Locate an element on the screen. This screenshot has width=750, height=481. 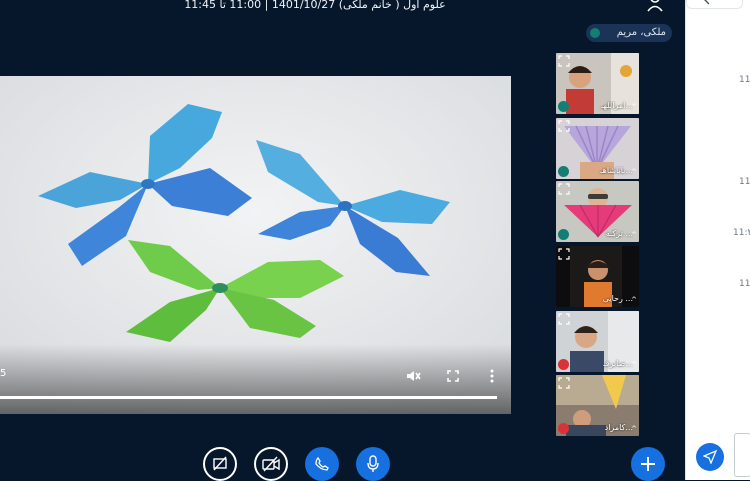
screenshare-off-icon is located at coordinates (220, 463).